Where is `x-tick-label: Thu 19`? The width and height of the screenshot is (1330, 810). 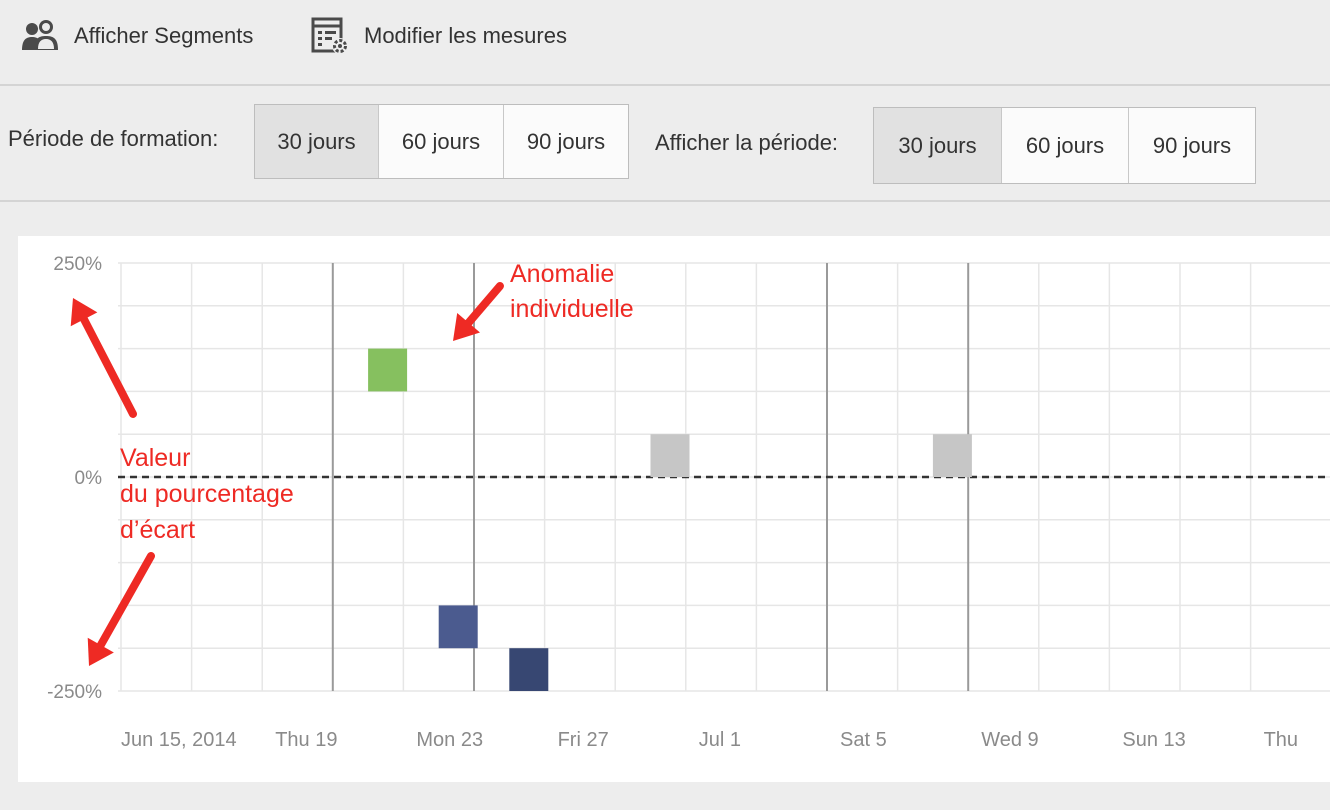 x-tick-label: Thu 19 is located at coordinates (306, 740).